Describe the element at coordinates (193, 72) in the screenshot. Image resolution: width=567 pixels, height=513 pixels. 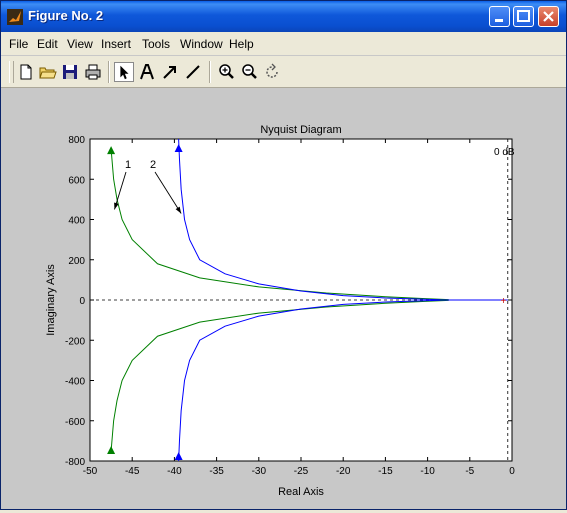
I see `insert-line-icon` at that location.